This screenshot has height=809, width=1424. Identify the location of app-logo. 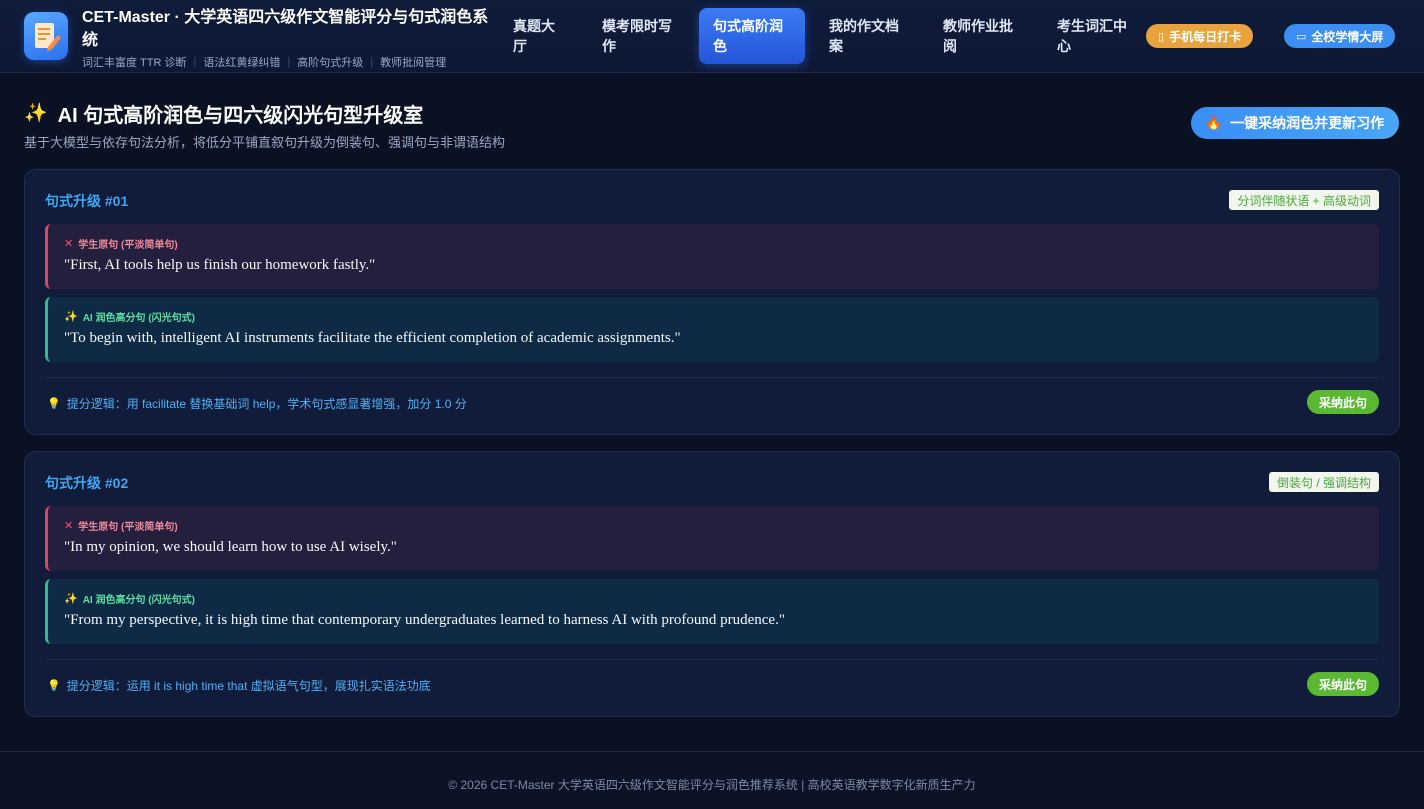
(46, 36).